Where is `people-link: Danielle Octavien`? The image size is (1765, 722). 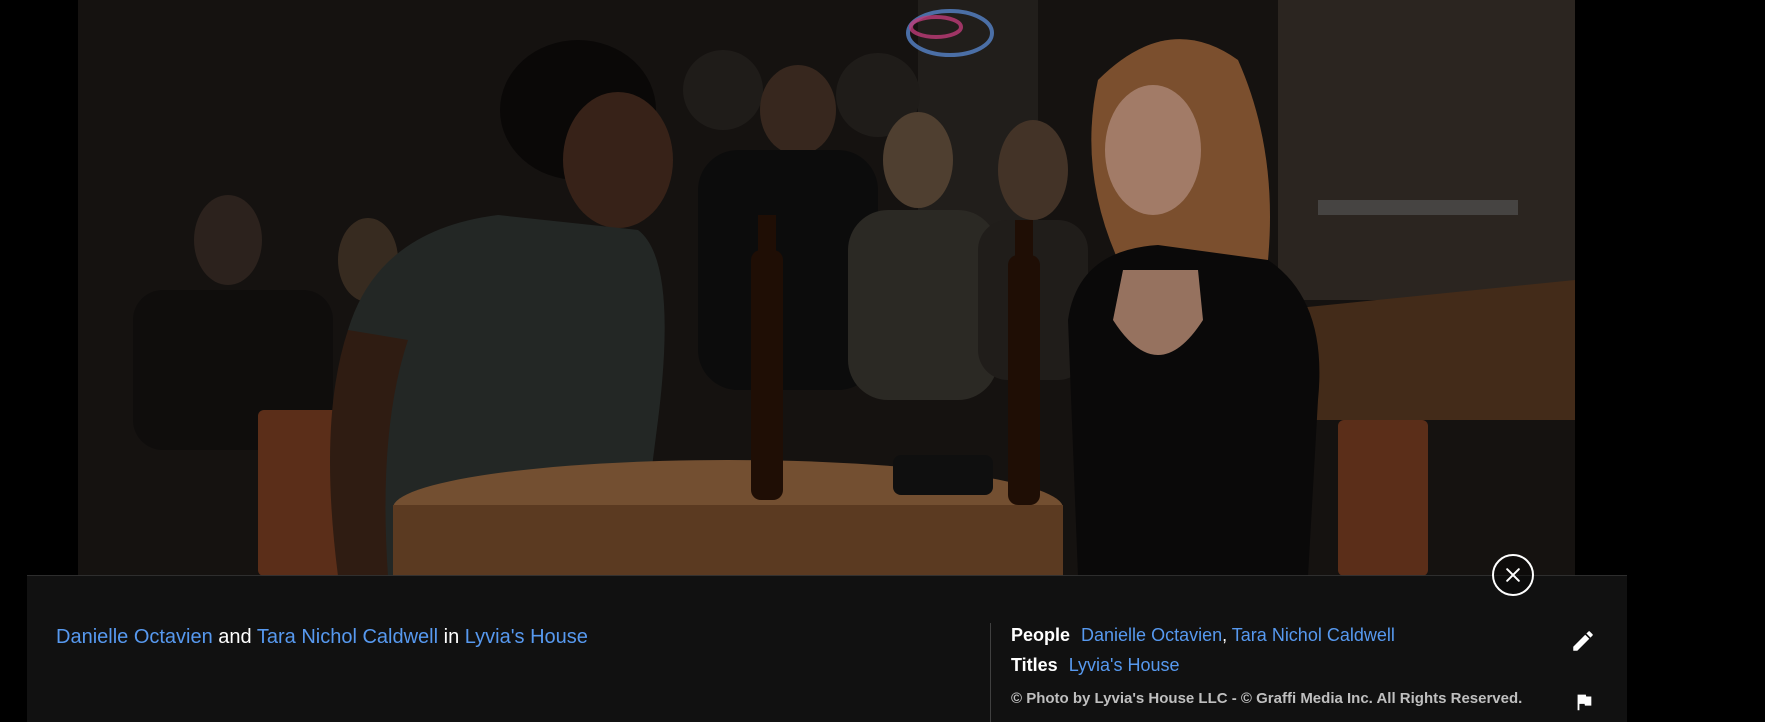 people-link: Danielle Octavien is located at coordinates (1151, 635).